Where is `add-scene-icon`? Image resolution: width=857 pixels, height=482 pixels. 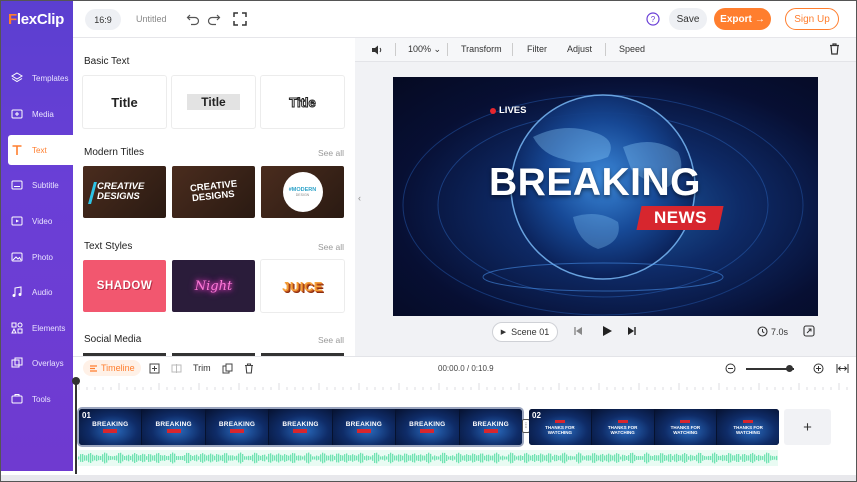 add-scene-icon is located at coordinates (154, 368).